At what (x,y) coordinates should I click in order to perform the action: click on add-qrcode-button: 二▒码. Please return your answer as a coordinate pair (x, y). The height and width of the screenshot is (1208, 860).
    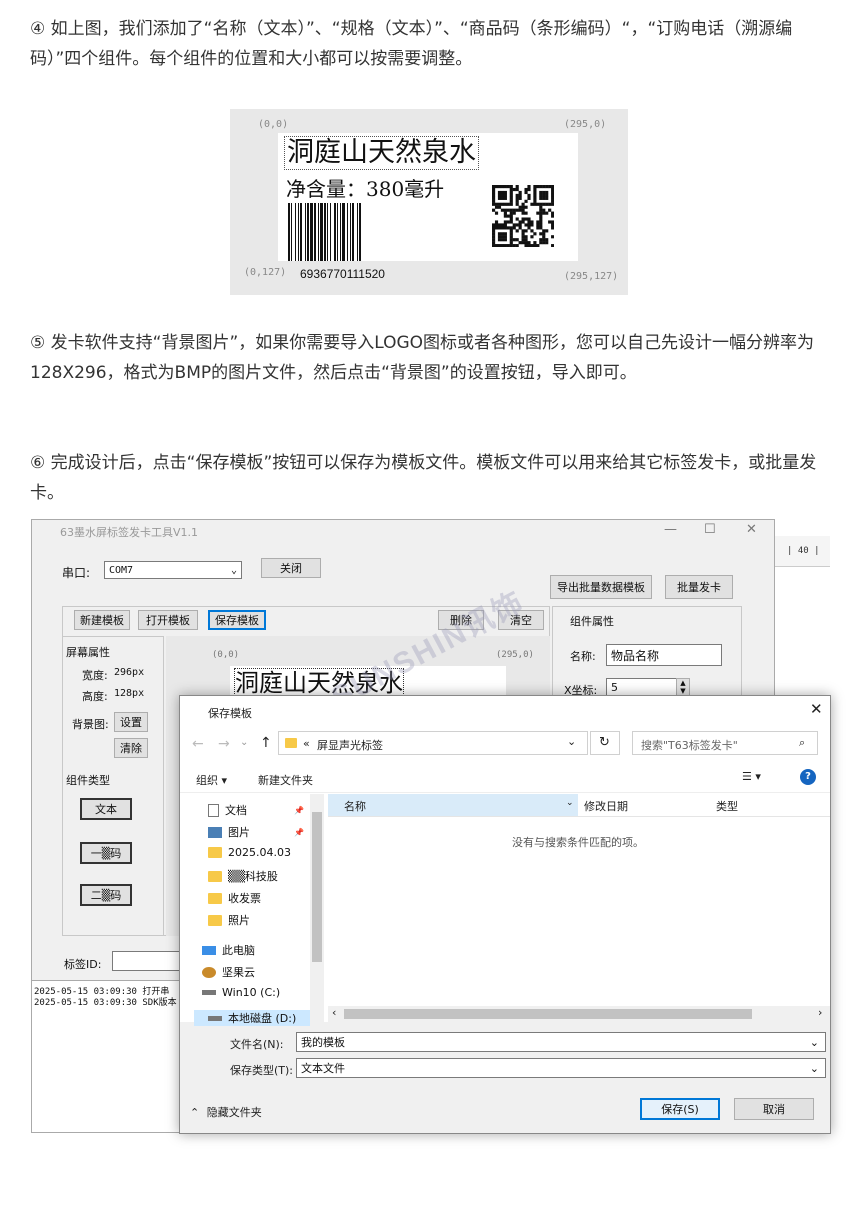
    Looking at the image, I should click on (106, 895).